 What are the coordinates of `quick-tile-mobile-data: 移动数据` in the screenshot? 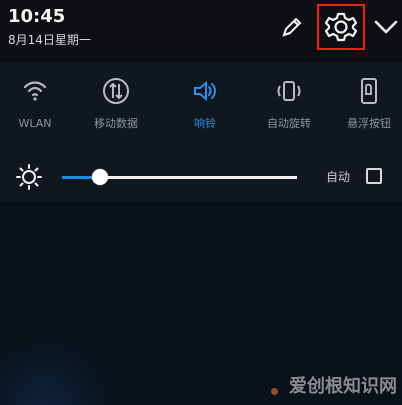 It's located at (116, 106).